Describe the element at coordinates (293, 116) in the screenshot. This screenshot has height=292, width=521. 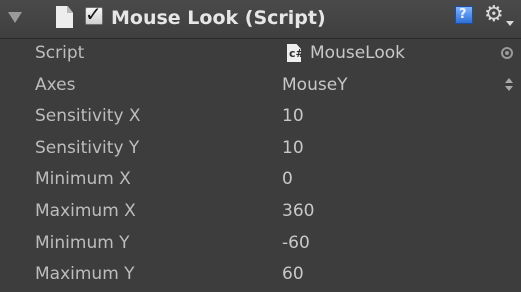
I see `sensitivity-x-field: 10` at that location.